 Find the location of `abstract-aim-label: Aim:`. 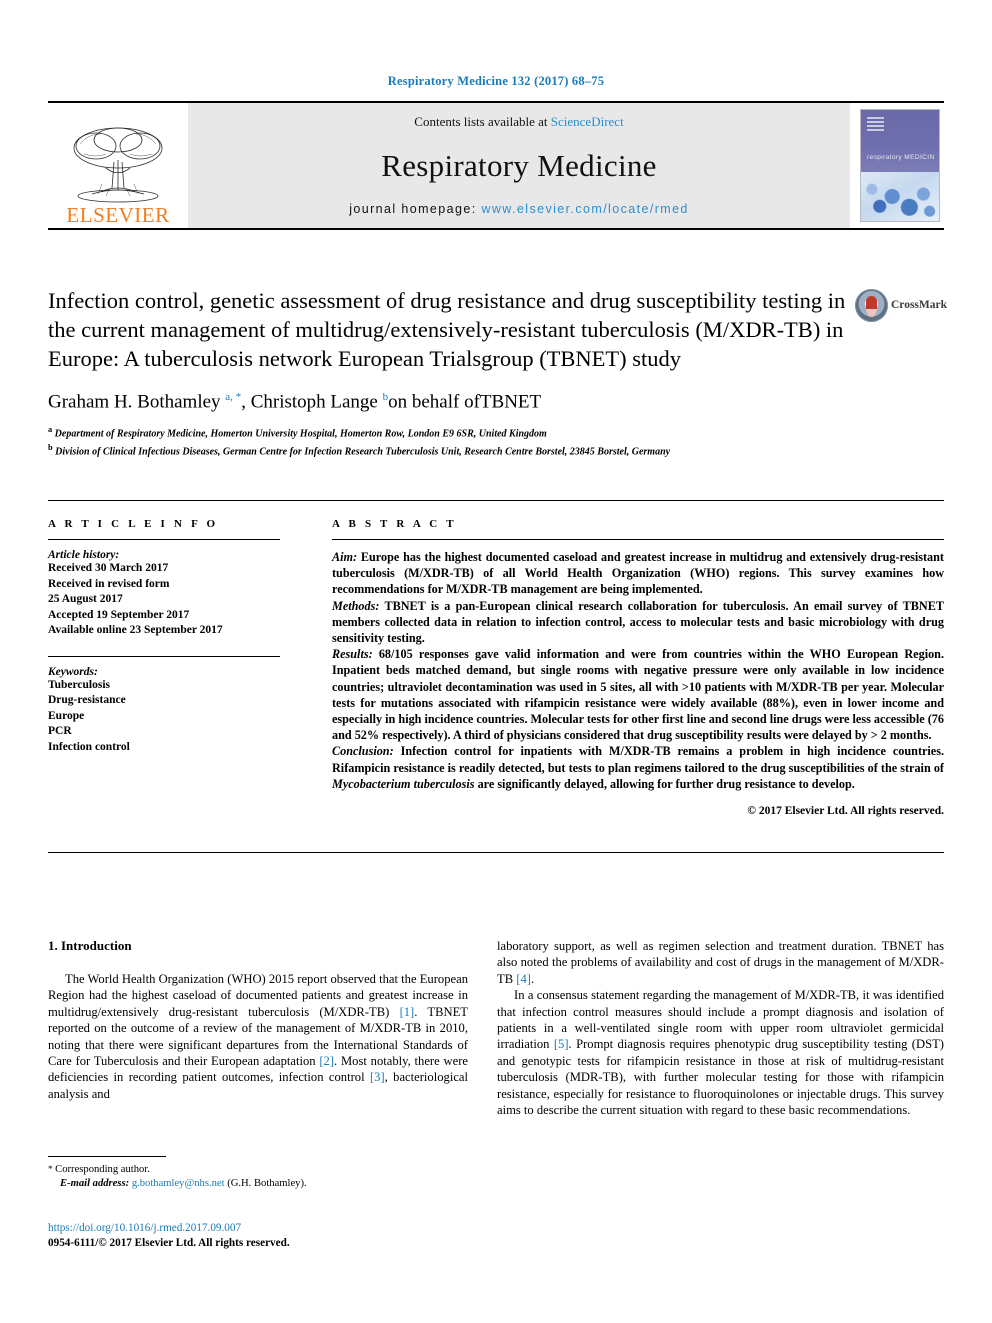

abstract-aim-label: Aim: is located at coordinates (345, 557).